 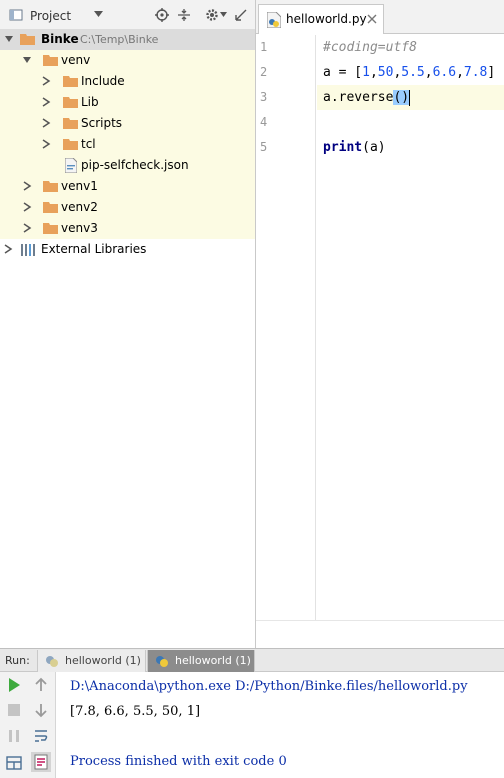 What do you see at coordinates (14, 685) in the screenshot?
I see `rerun-icon` at bounding box center [14, 685].